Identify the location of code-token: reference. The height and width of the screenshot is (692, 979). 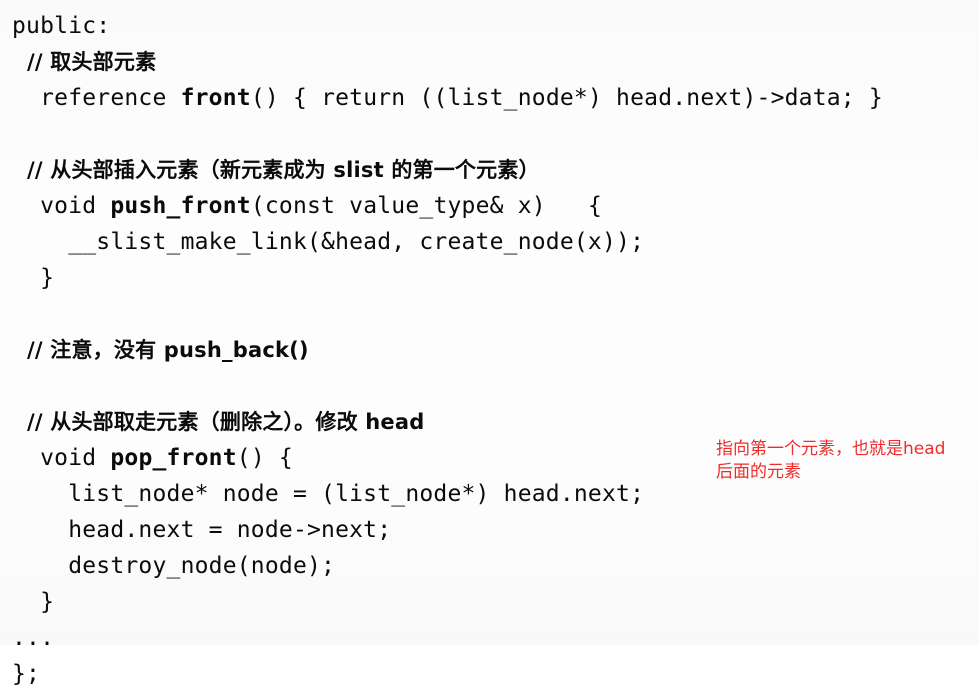
(96, 98).